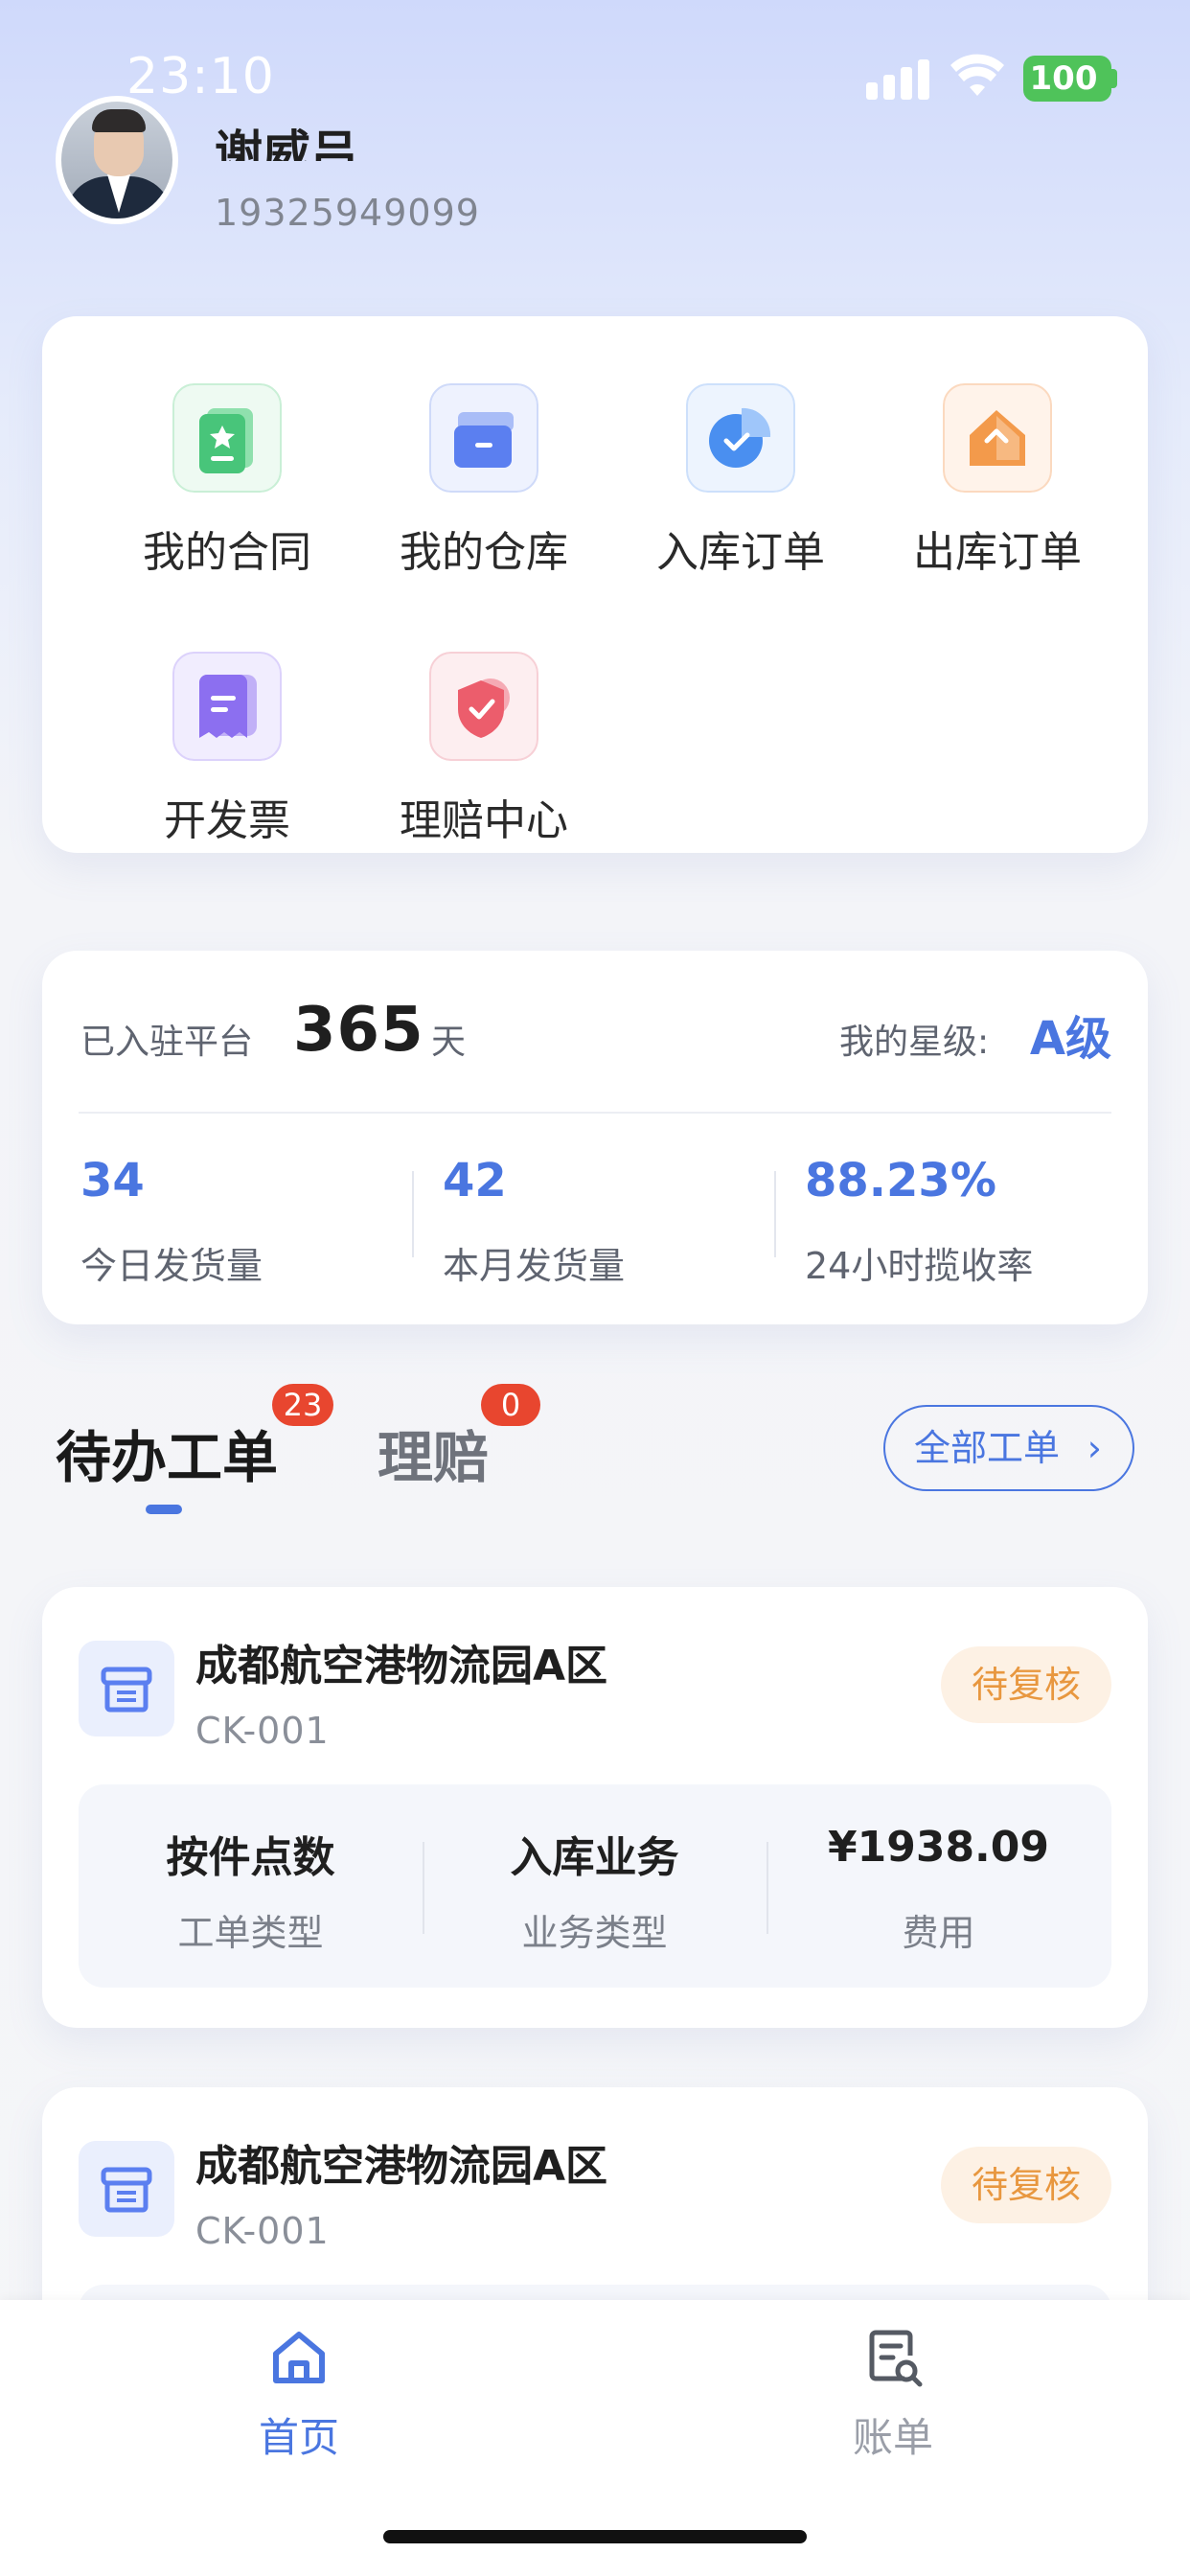 This screenshot has width=1190, height=2576. I want to click on detail-business-type: 入库业务 业务类型, so click(595, 1886).